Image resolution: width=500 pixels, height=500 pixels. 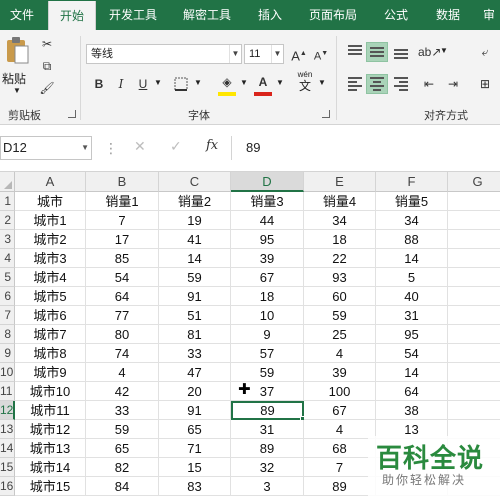 What do you see at coordinates (305, 84) in the screenshot?
I see `phonetic-guide-button: wén 文` at bounding box center [305, 84].